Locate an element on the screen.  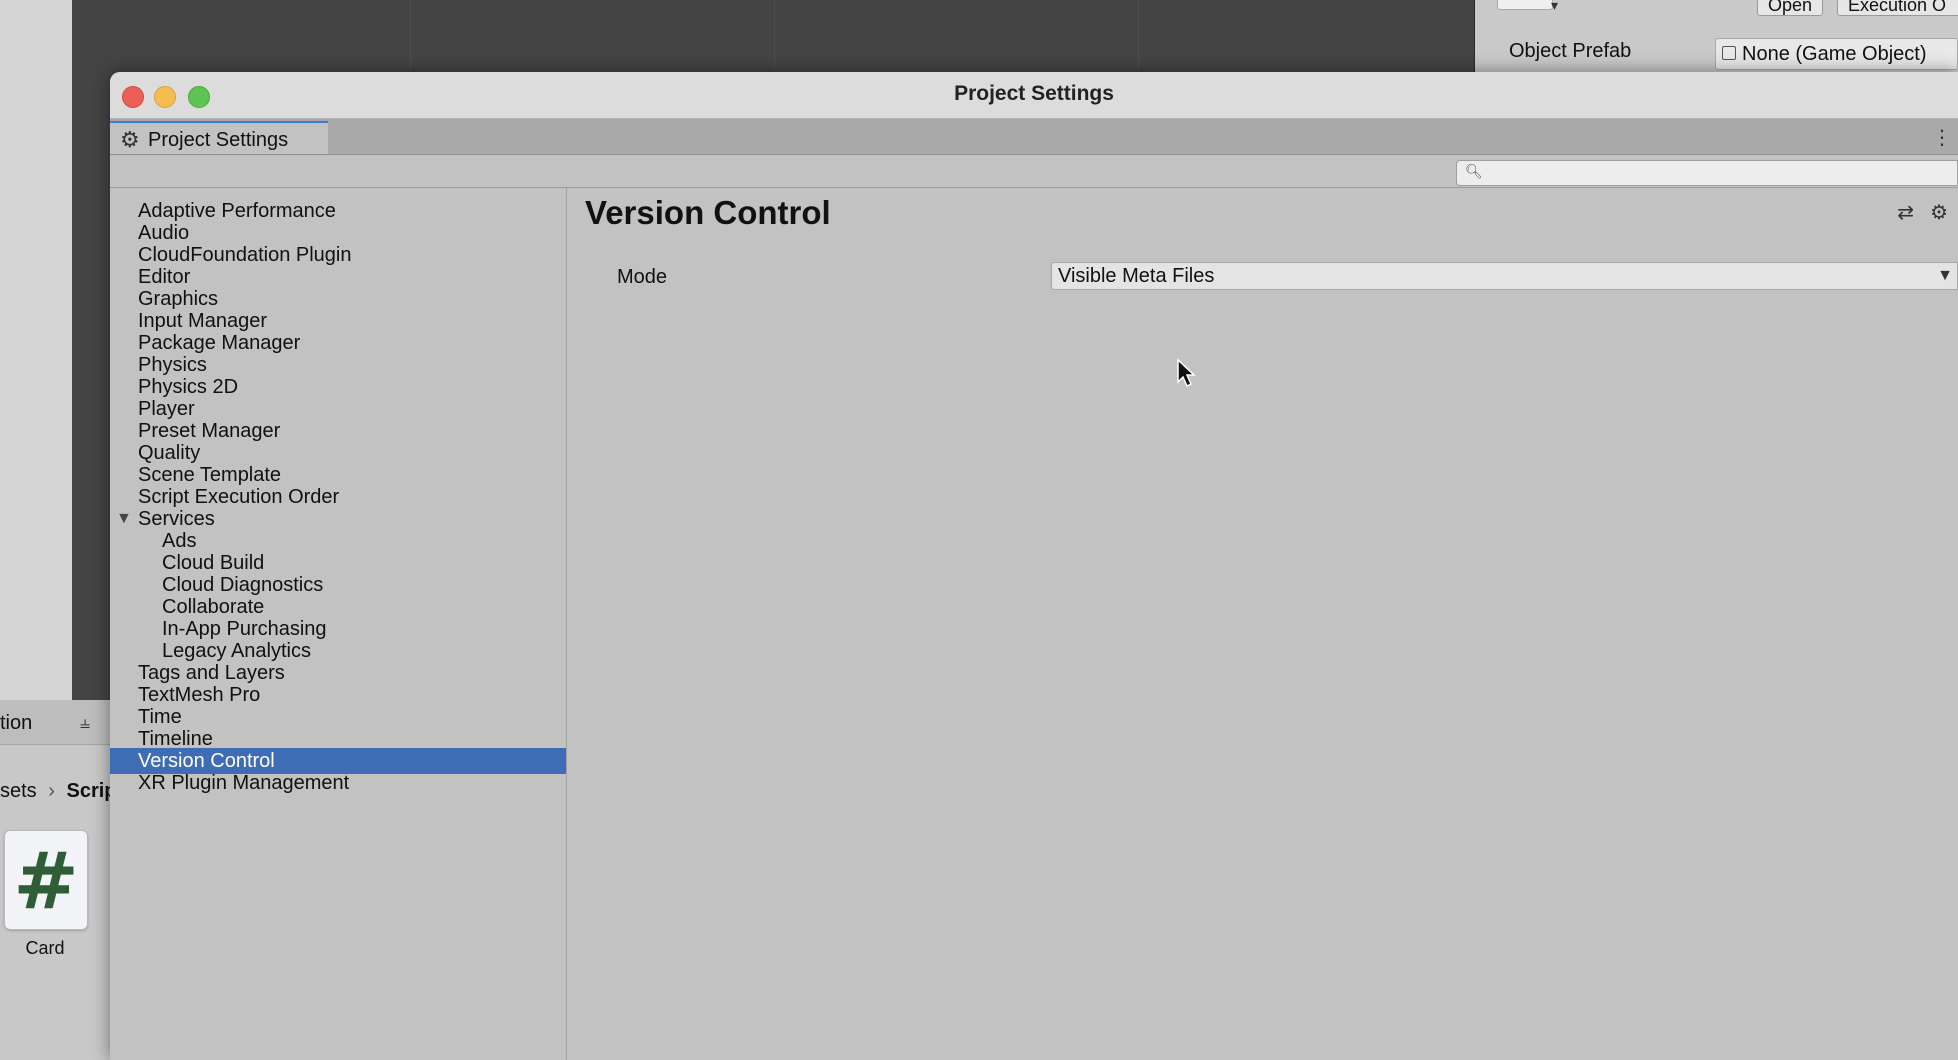
project-tab-label: tion is located at coordinates (16, 723).